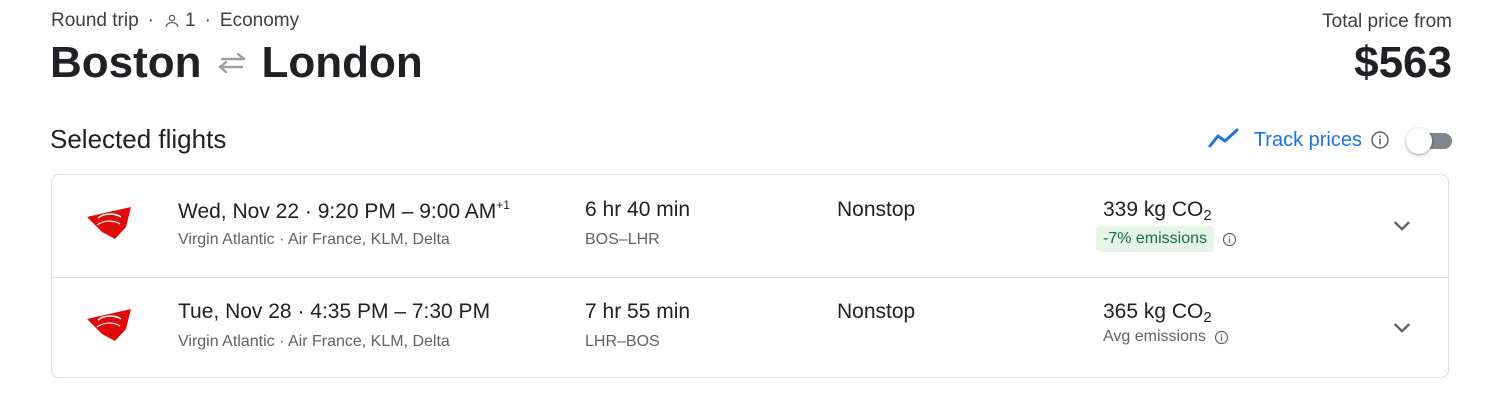  Describe the element at coordinates (232, 63) in the screenshot. I see `swap-arrows-icon` at that location.